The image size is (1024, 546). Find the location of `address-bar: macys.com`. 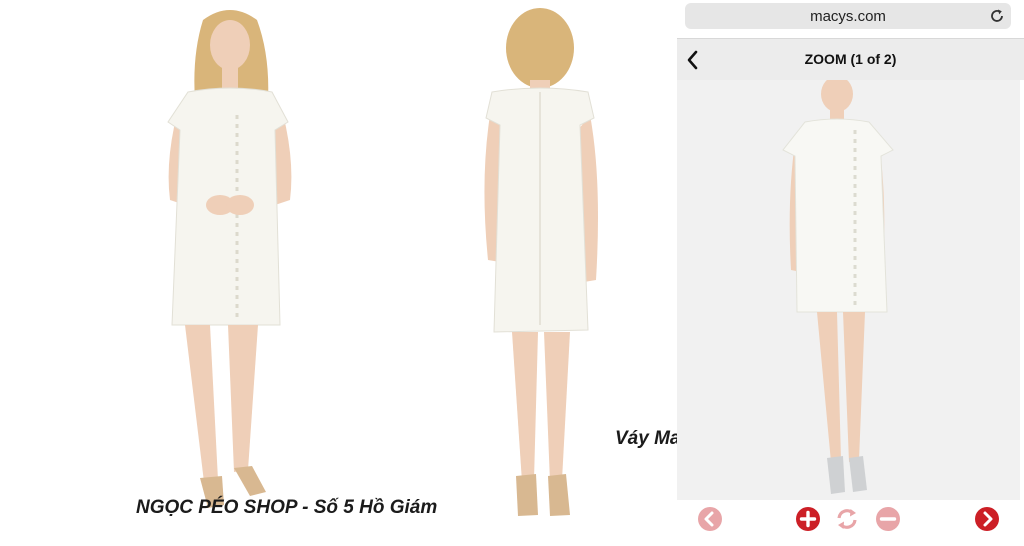

address-bar: macys.com is located at coordinates (848, 16).